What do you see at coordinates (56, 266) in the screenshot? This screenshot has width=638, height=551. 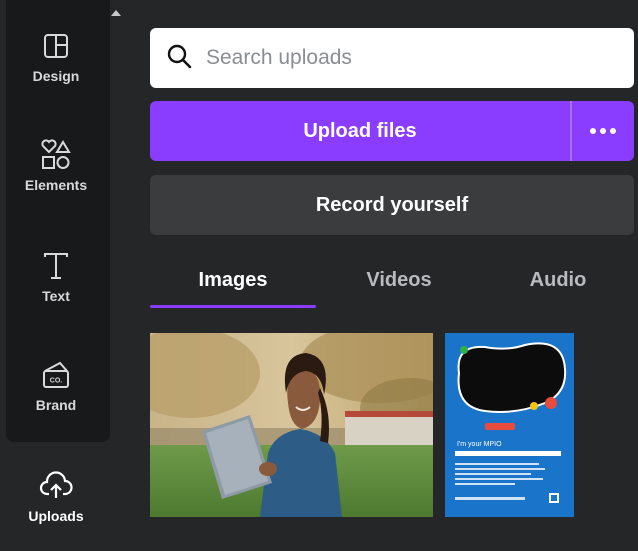 I see `text-icon` at bounding box center [56, 266].